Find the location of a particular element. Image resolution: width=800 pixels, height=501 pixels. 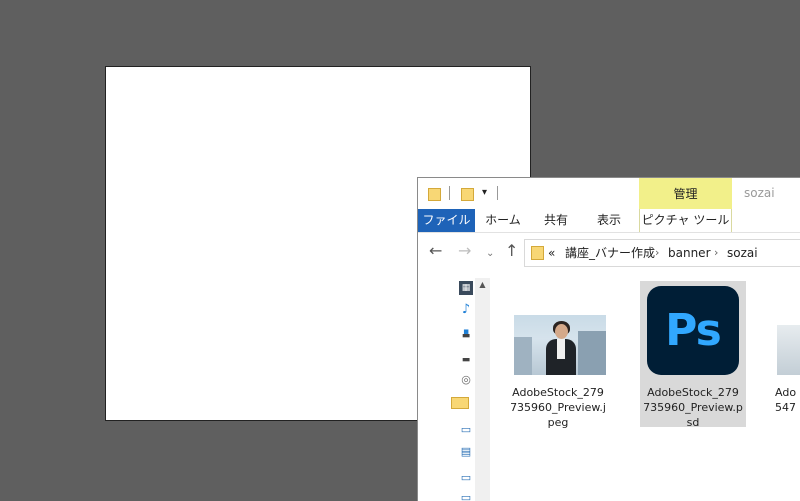

file-name: AdobeStock_279 735960_Preview.p sd is located at coordinates (693, 407).